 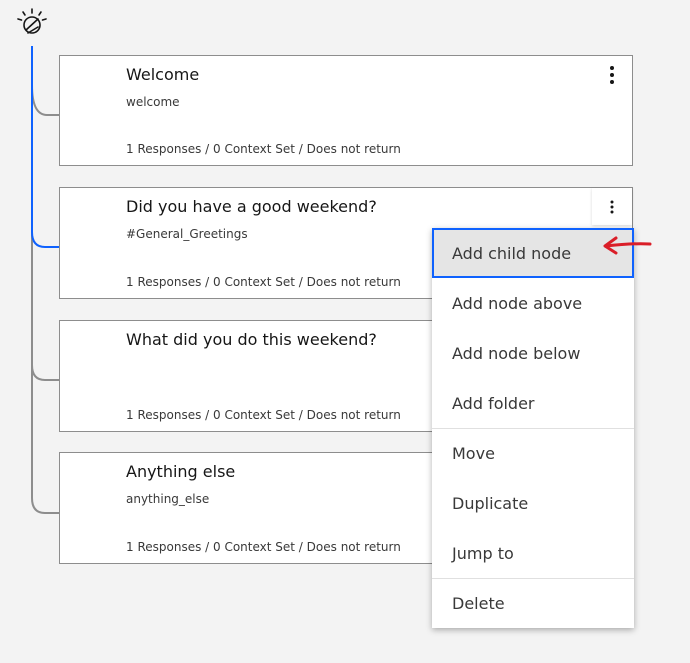 What do you see at coordinates (627, 245) in the screenshot?
I see `annotation-arrow-icon` at bounding box center [627, 245].